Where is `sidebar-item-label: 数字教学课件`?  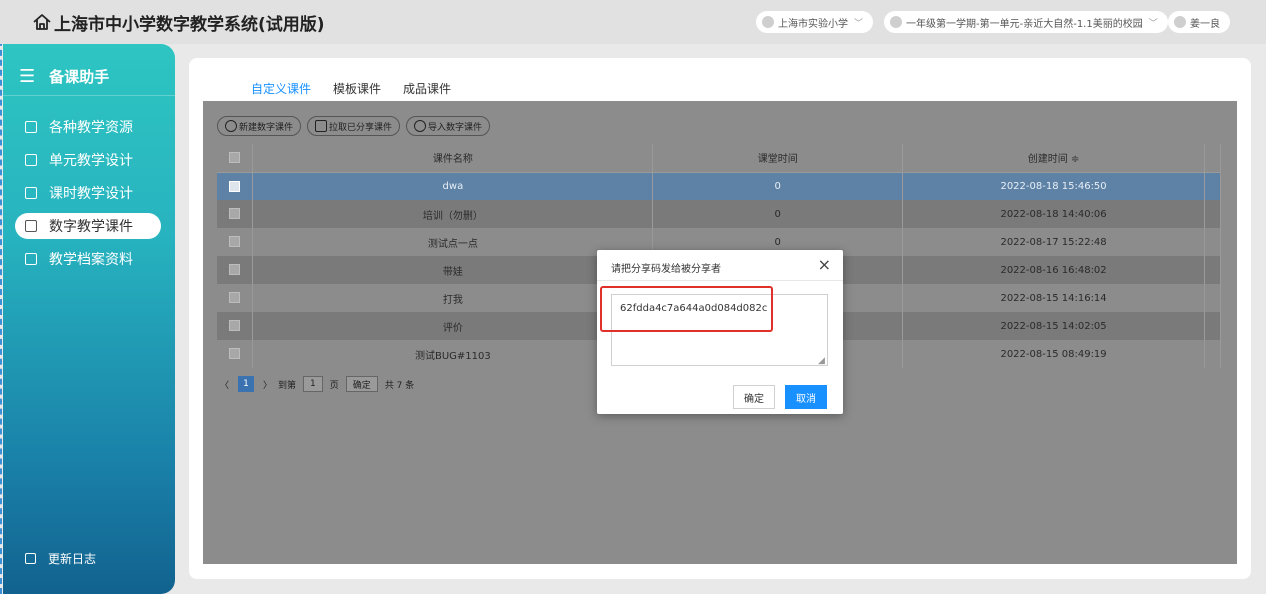
sidebar-item-label: 数字教学课件 is located at coordinates (91, 227).